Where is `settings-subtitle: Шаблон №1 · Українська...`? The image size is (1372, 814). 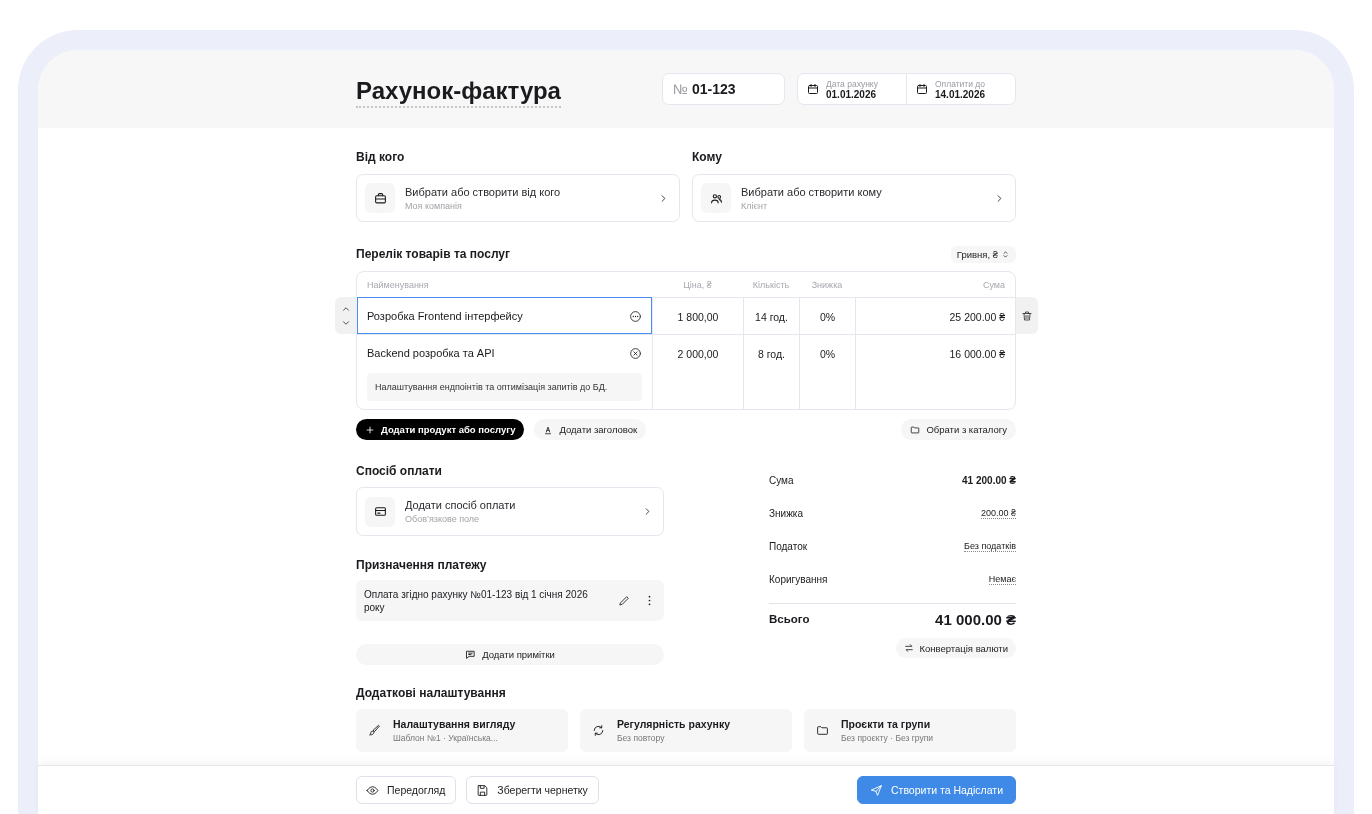 settings-subtitle: Шаблон №1 · Українська... is located at coordinates (446, 738).